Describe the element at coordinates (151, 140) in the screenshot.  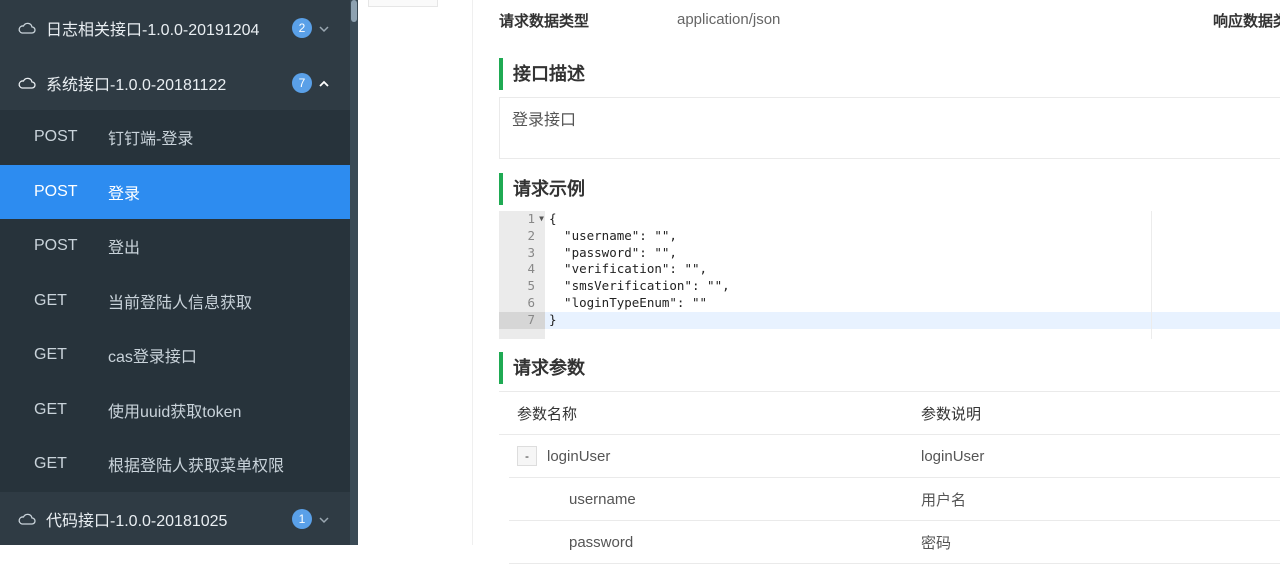
I see `sidebar-item-label: 钉钉端-登录` at that location.